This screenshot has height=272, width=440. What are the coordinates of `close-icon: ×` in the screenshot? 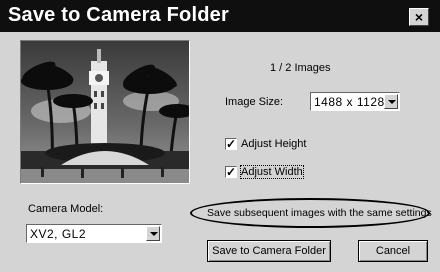 It's located at (419, 17).